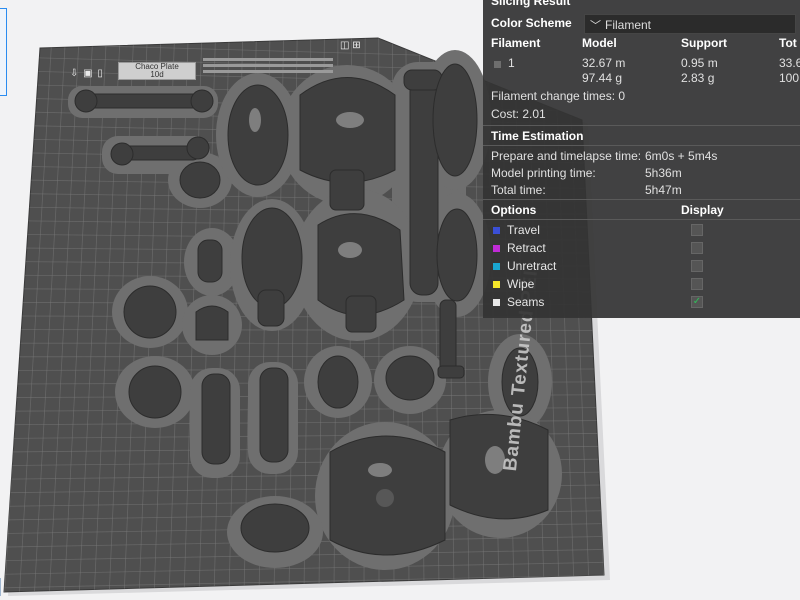 Image resolution: width=800 pixels, height=600 pixels. I want to click on plate-tool-icons: ⇩ ▣ ▯, so click(87, 73).